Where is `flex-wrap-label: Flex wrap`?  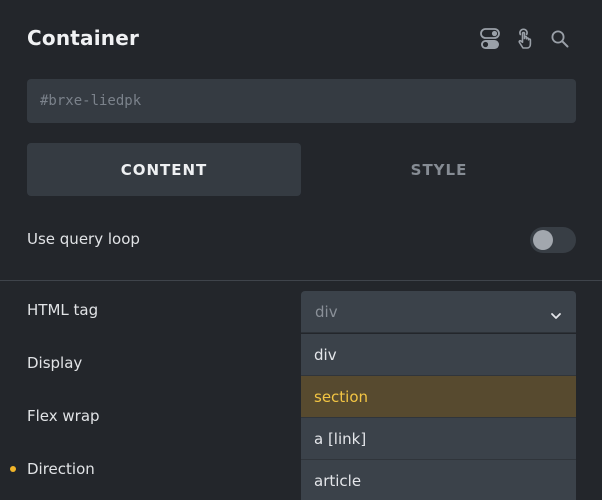 flex-wrap-label: Flex wrap is located at coordinates (63, 416).